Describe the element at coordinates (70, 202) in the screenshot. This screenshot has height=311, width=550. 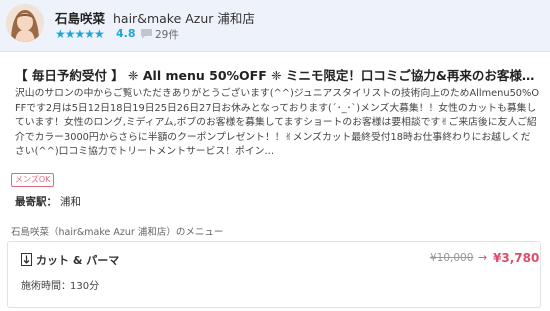
I see `nearest-station-value: 浦和` at that location.